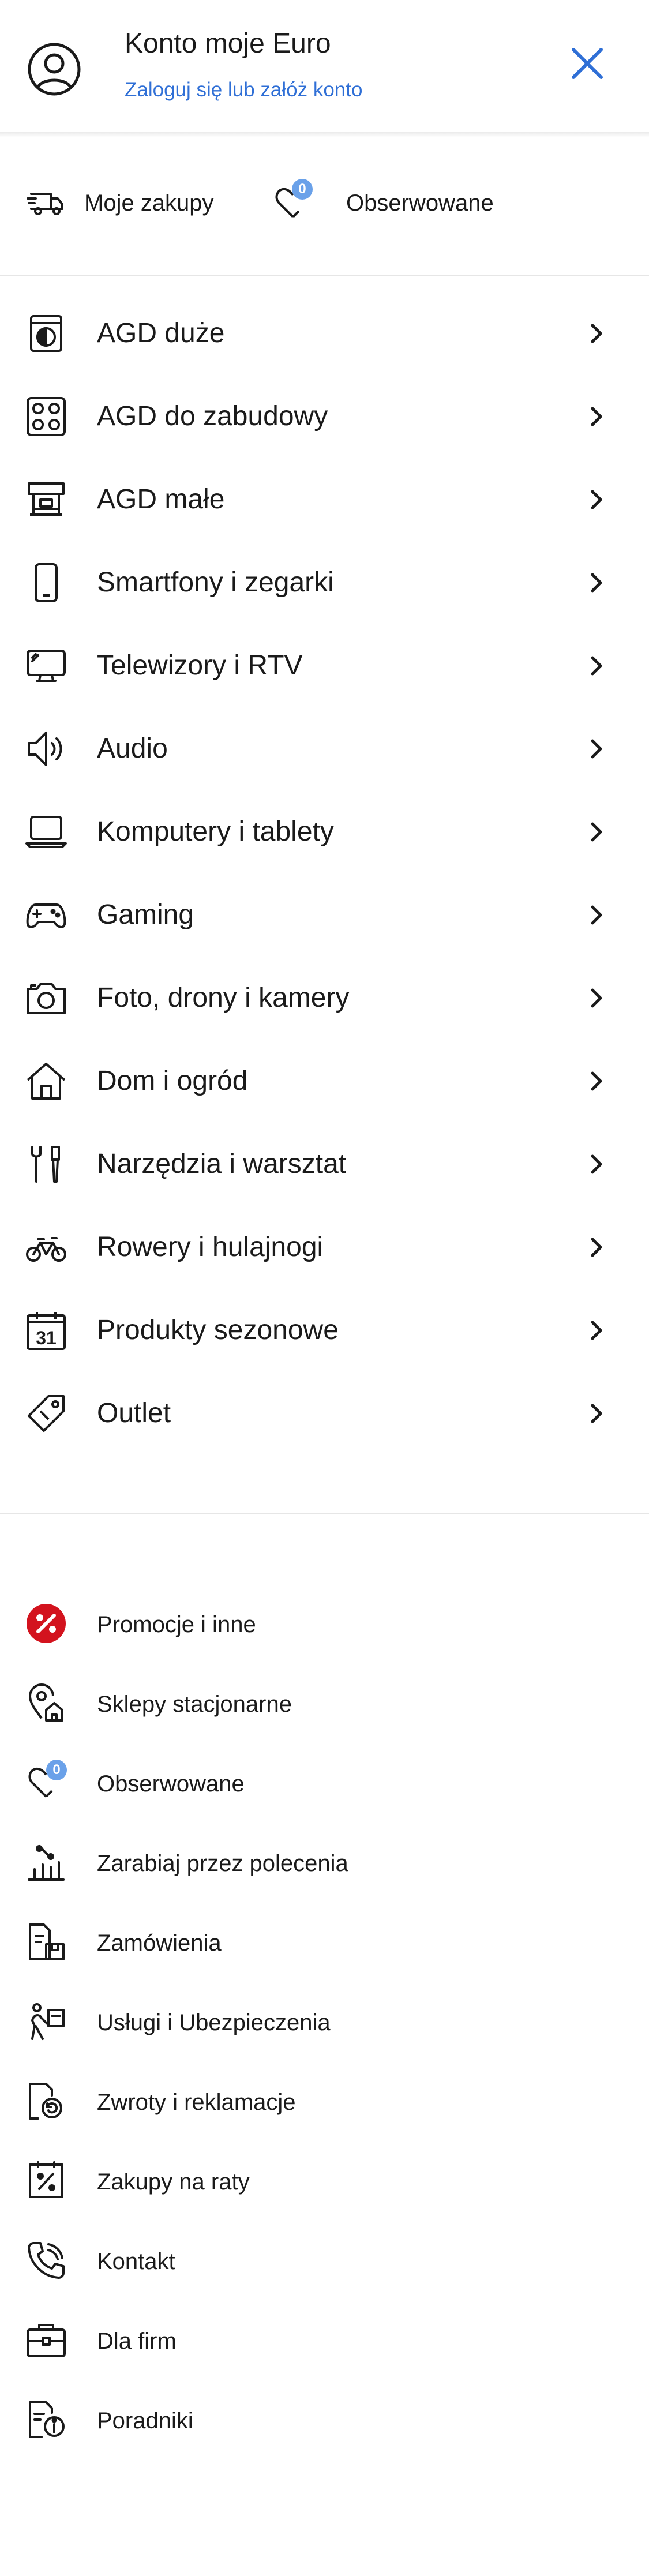 This screenshot has width=649, height=2576. I want to click on link-kontakt: Kontakt, so click(324, 2258).